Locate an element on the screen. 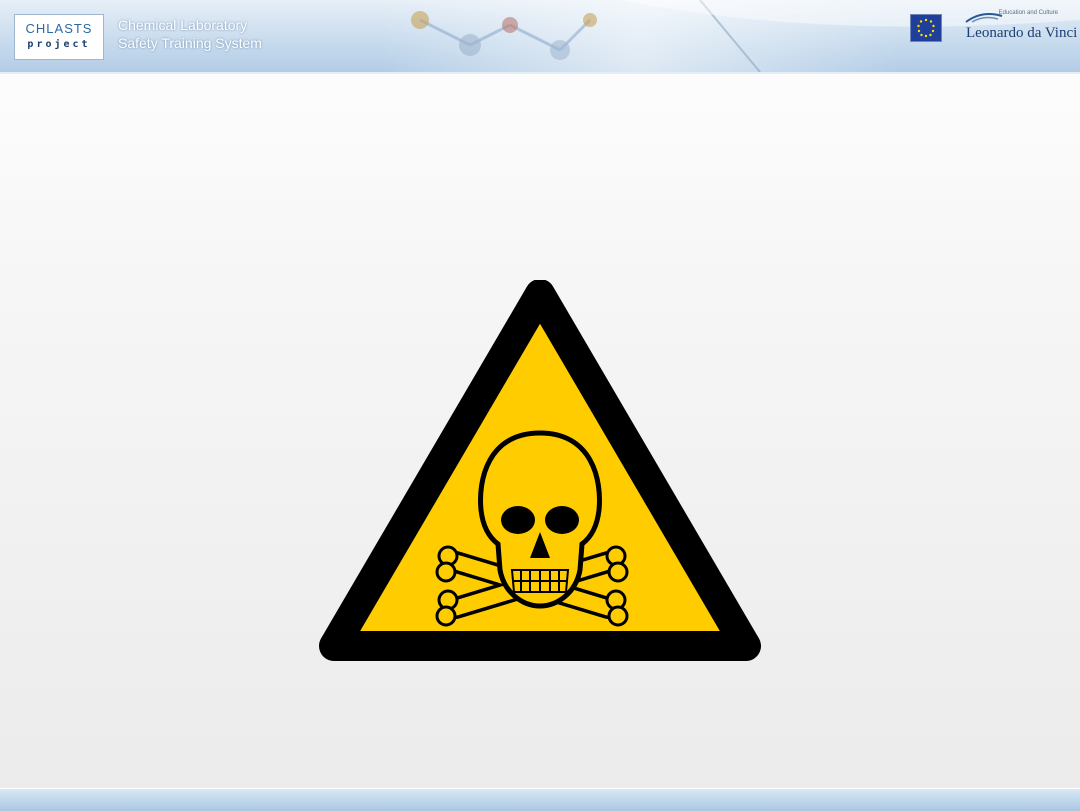 Image resolution: width=1080 pixels, height=811 pixels. leonardo-da-vinci-logo: Education and Culture Leonardo da Vinci is located at coordinates (1017, 28).